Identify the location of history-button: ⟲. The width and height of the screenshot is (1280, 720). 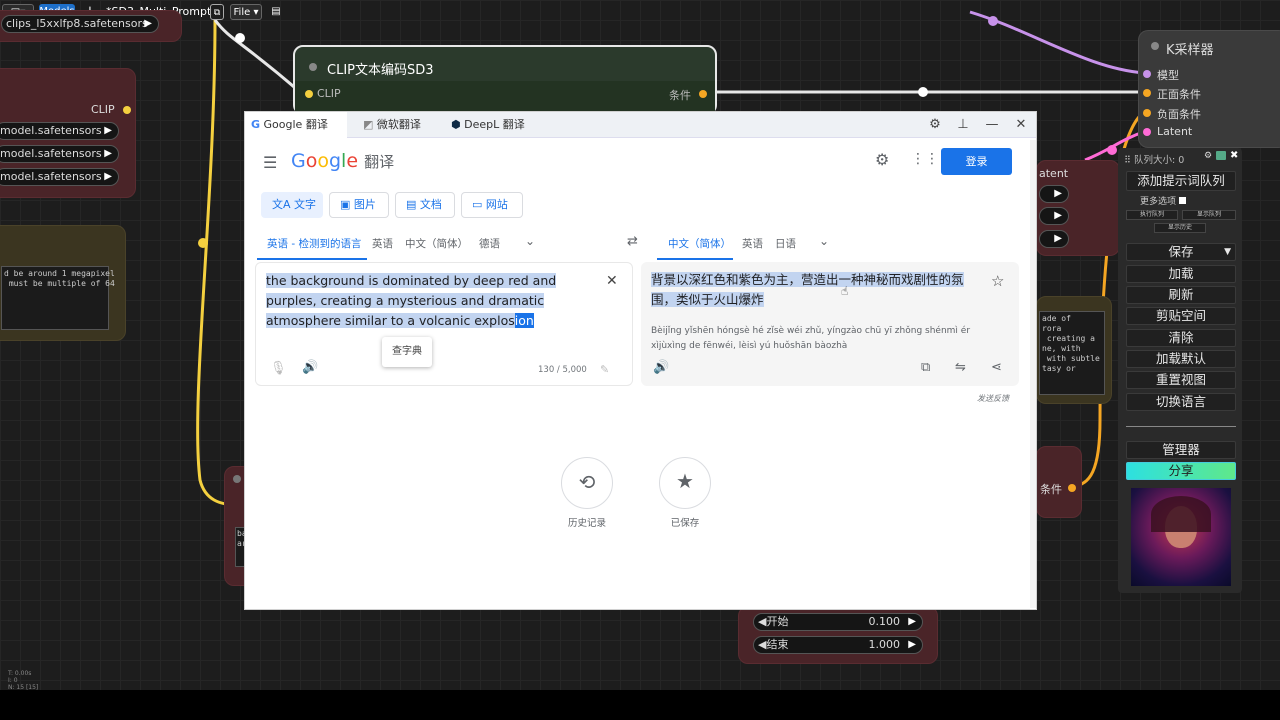
(587, 483).